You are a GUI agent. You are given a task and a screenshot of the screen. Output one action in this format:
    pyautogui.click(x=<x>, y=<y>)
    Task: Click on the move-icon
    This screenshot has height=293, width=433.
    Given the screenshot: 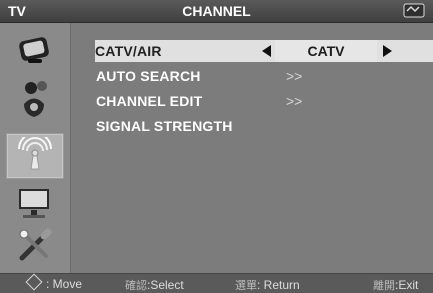 What is the action you would take?
    pyautogui.click(x=34, y=282)
    